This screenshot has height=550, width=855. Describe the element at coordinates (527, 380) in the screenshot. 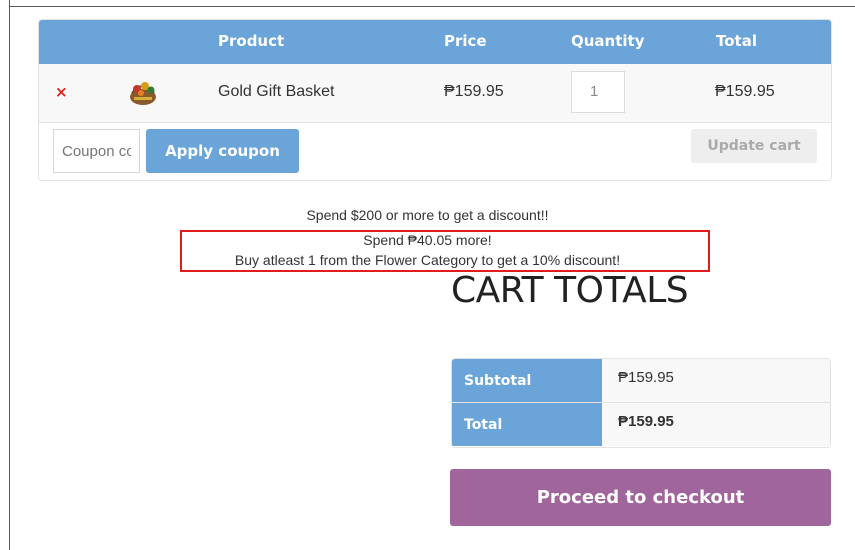

I see `subtotal-label: Subtotal` at that location.